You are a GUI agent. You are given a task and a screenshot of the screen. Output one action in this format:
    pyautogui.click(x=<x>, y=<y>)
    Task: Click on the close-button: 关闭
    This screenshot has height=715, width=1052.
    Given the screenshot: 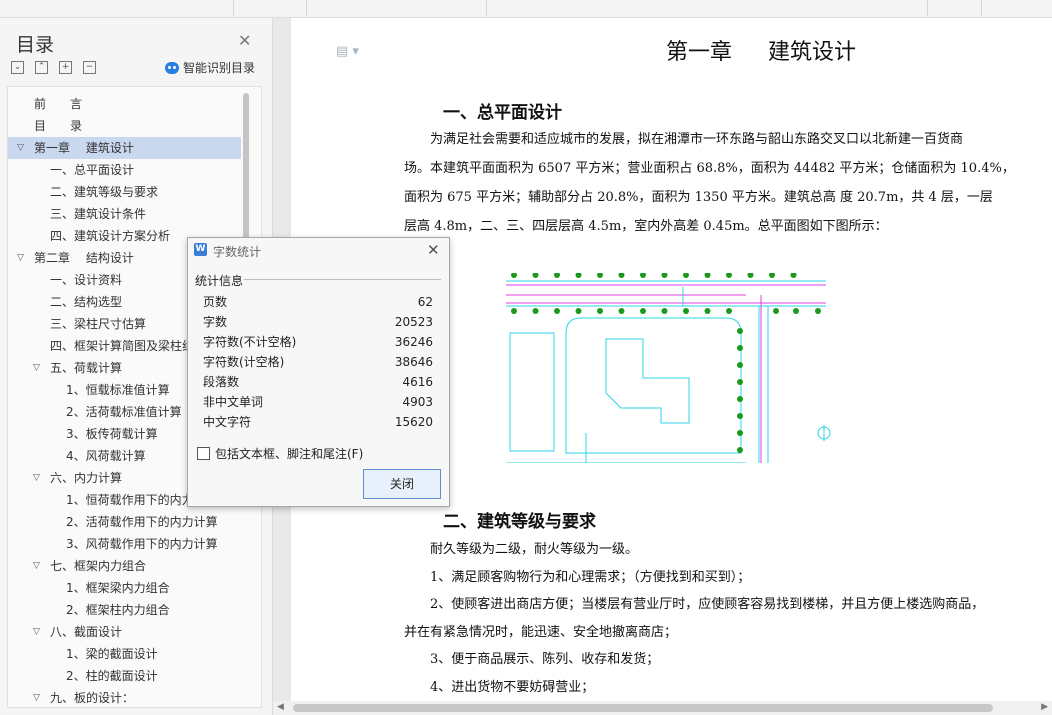 What is the action you would take?
    pyautogui.click(x=402, y=484)
    